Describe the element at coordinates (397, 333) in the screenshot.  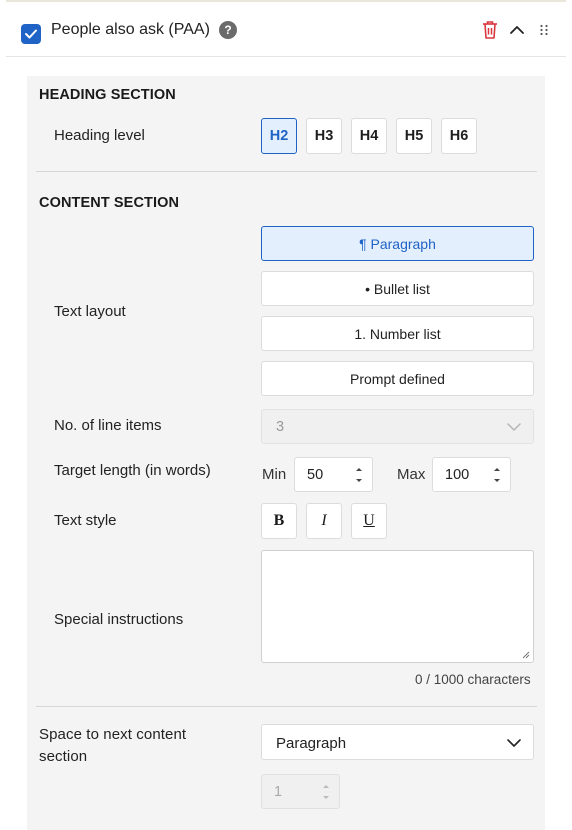
I see `layout-number-list-button: 1. Number list` at that location.